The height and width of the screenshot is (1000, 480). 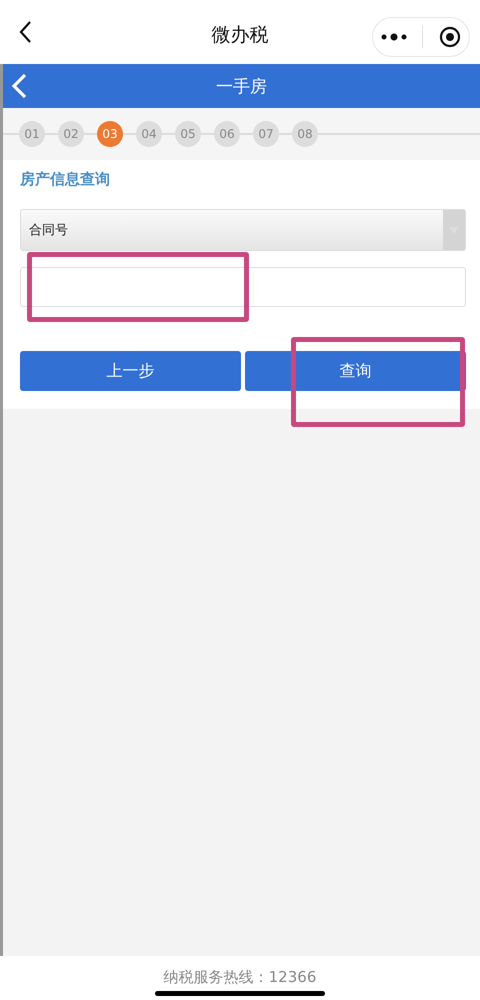 What do you see at coordinates (393, 37) in the screenshot?
I see `more-icon` at bounding box center [393, 37].